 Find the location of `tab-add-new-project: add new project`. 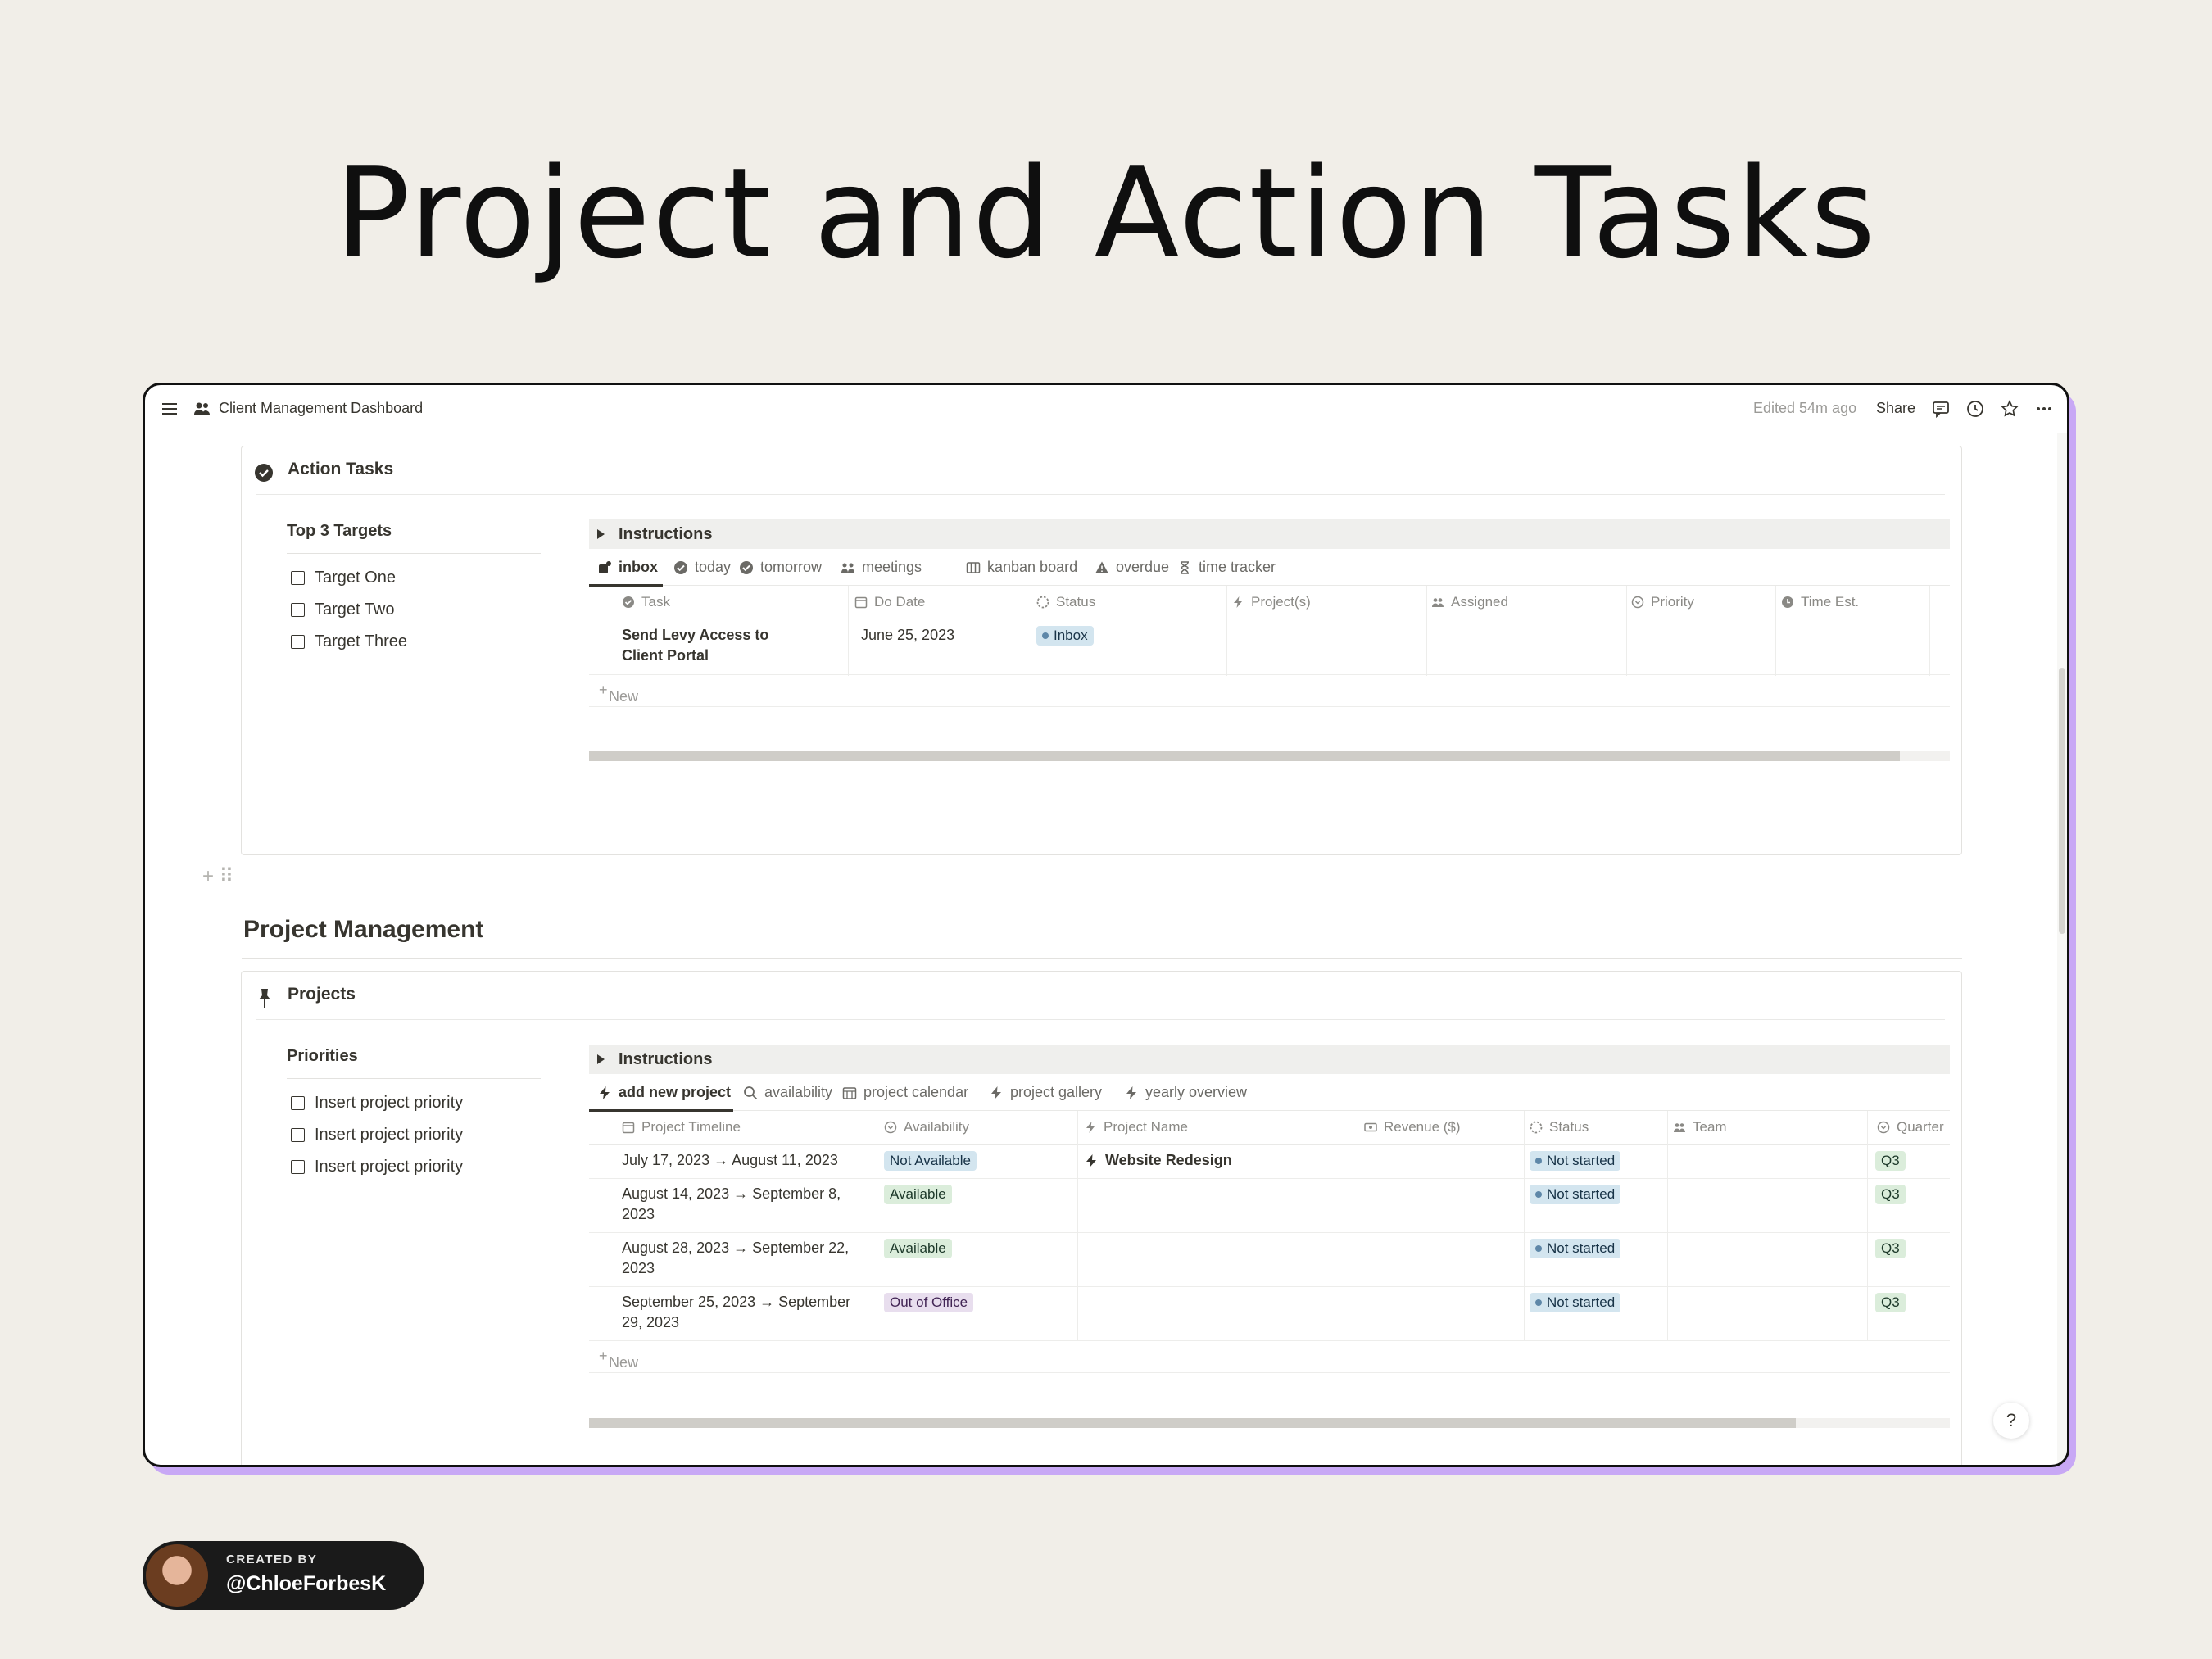

tab-add-new-project: add new project is located at coordinates (664, 1092).